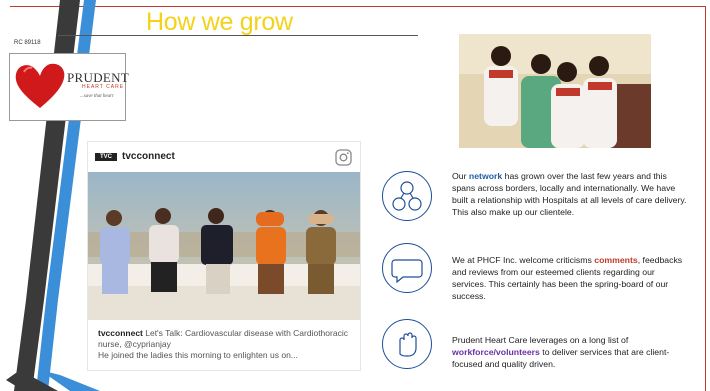  I want to click on reference-code: RC 89118, so click(27, 43).